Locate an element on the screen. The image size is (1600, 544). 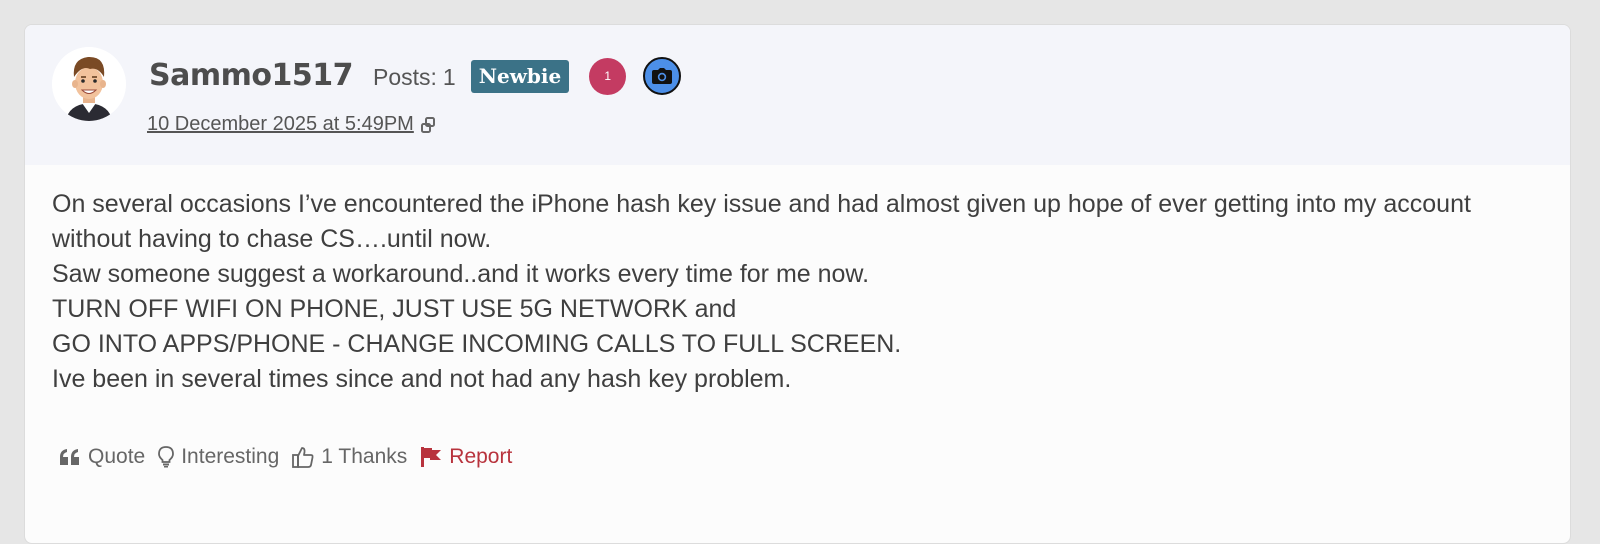
posts-label: Posts: is located at coordinates (404, 76).